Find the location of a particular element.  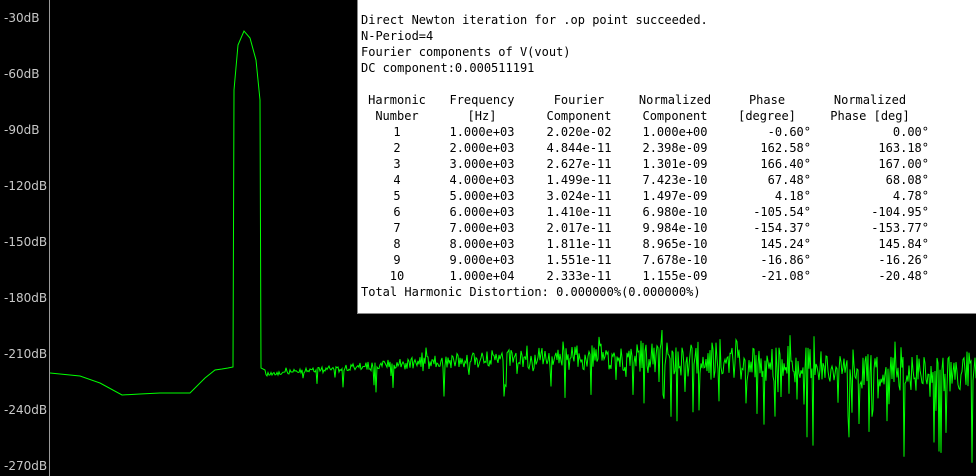

fourier-component-cell: 2.333e-11 is located at coordinates (579, 276).